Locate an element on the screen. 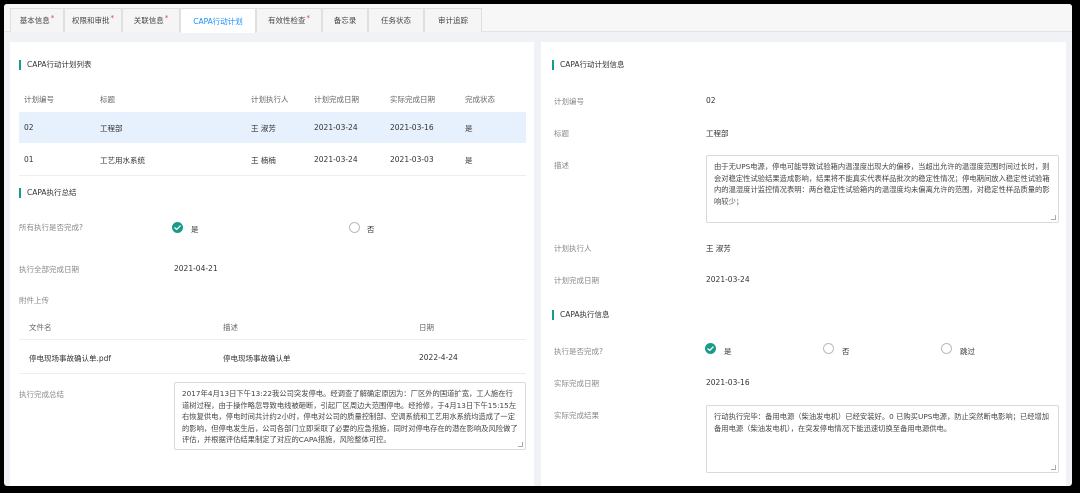 The height and width of the screenshot is (493, 1080). plan-date-label: 计划完成日期 is located at coordinates (576, 280).